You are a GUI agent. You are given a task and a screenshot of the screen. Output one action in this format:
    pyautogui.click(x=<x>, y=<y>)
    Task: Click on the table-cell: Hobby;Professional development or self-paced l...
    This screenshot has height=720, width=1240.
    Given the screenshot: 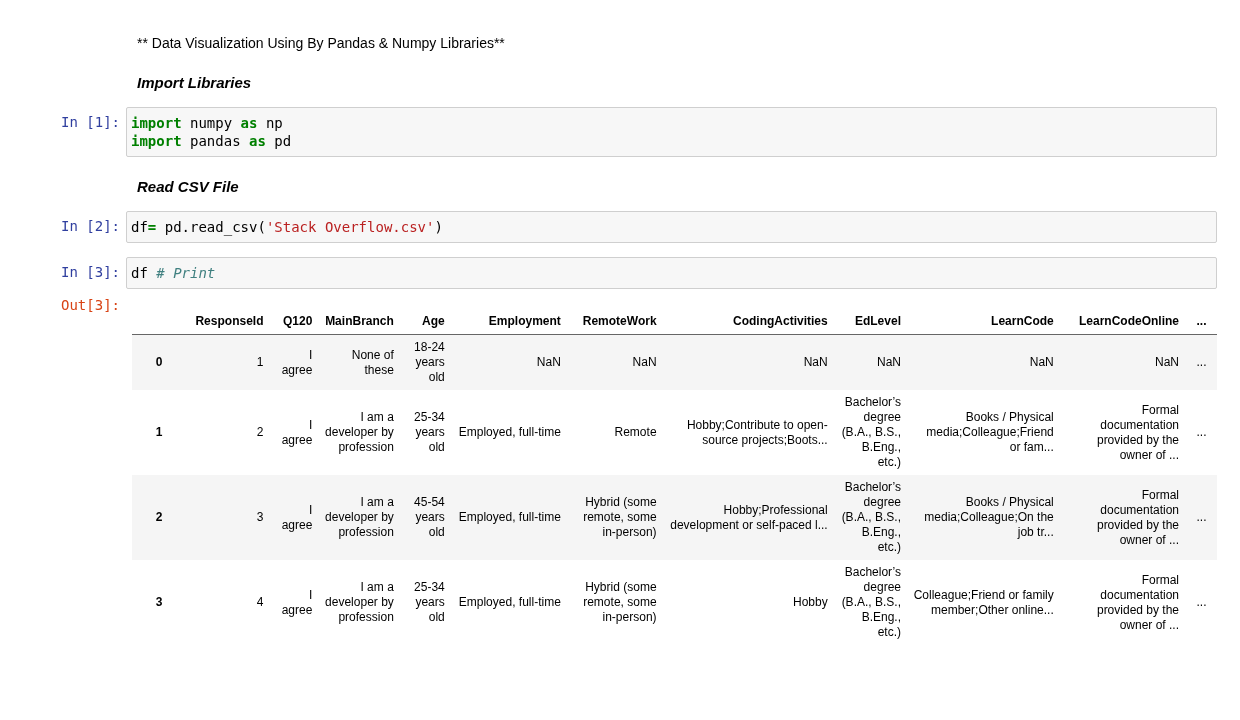 What is the action you would take?
    pyautogui.click(x=748, y=517)
    